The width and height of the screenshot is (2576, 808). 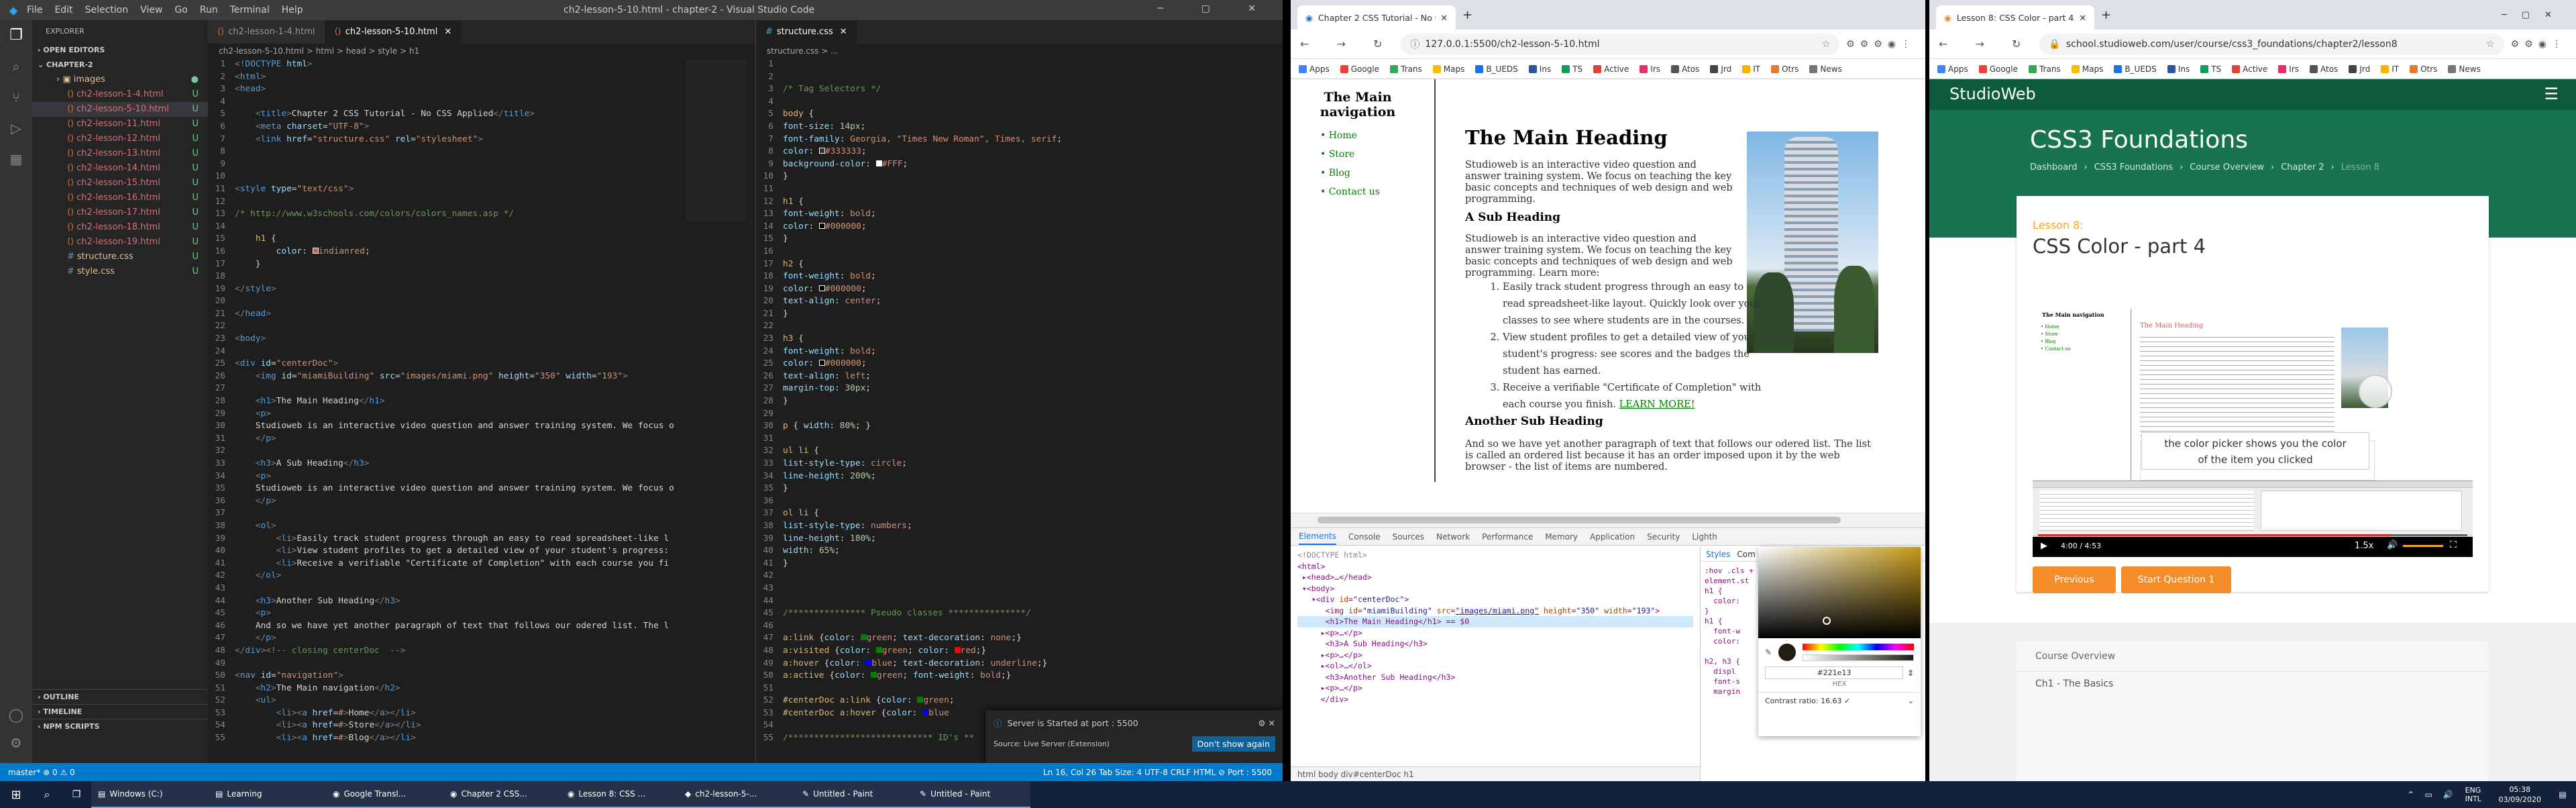 I want to click on video-progress, so click(x=2214, y=535).